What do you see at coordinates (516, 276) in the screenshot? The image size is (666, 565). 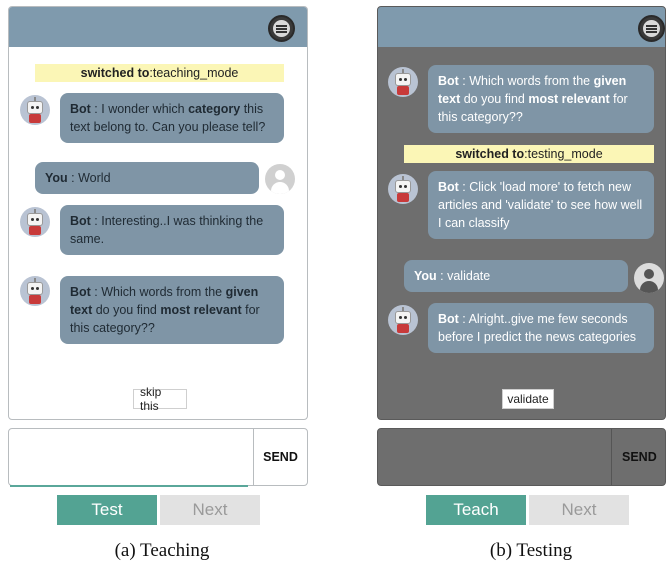 I see `user-message: You : validate` at bounding box center [516, 276].